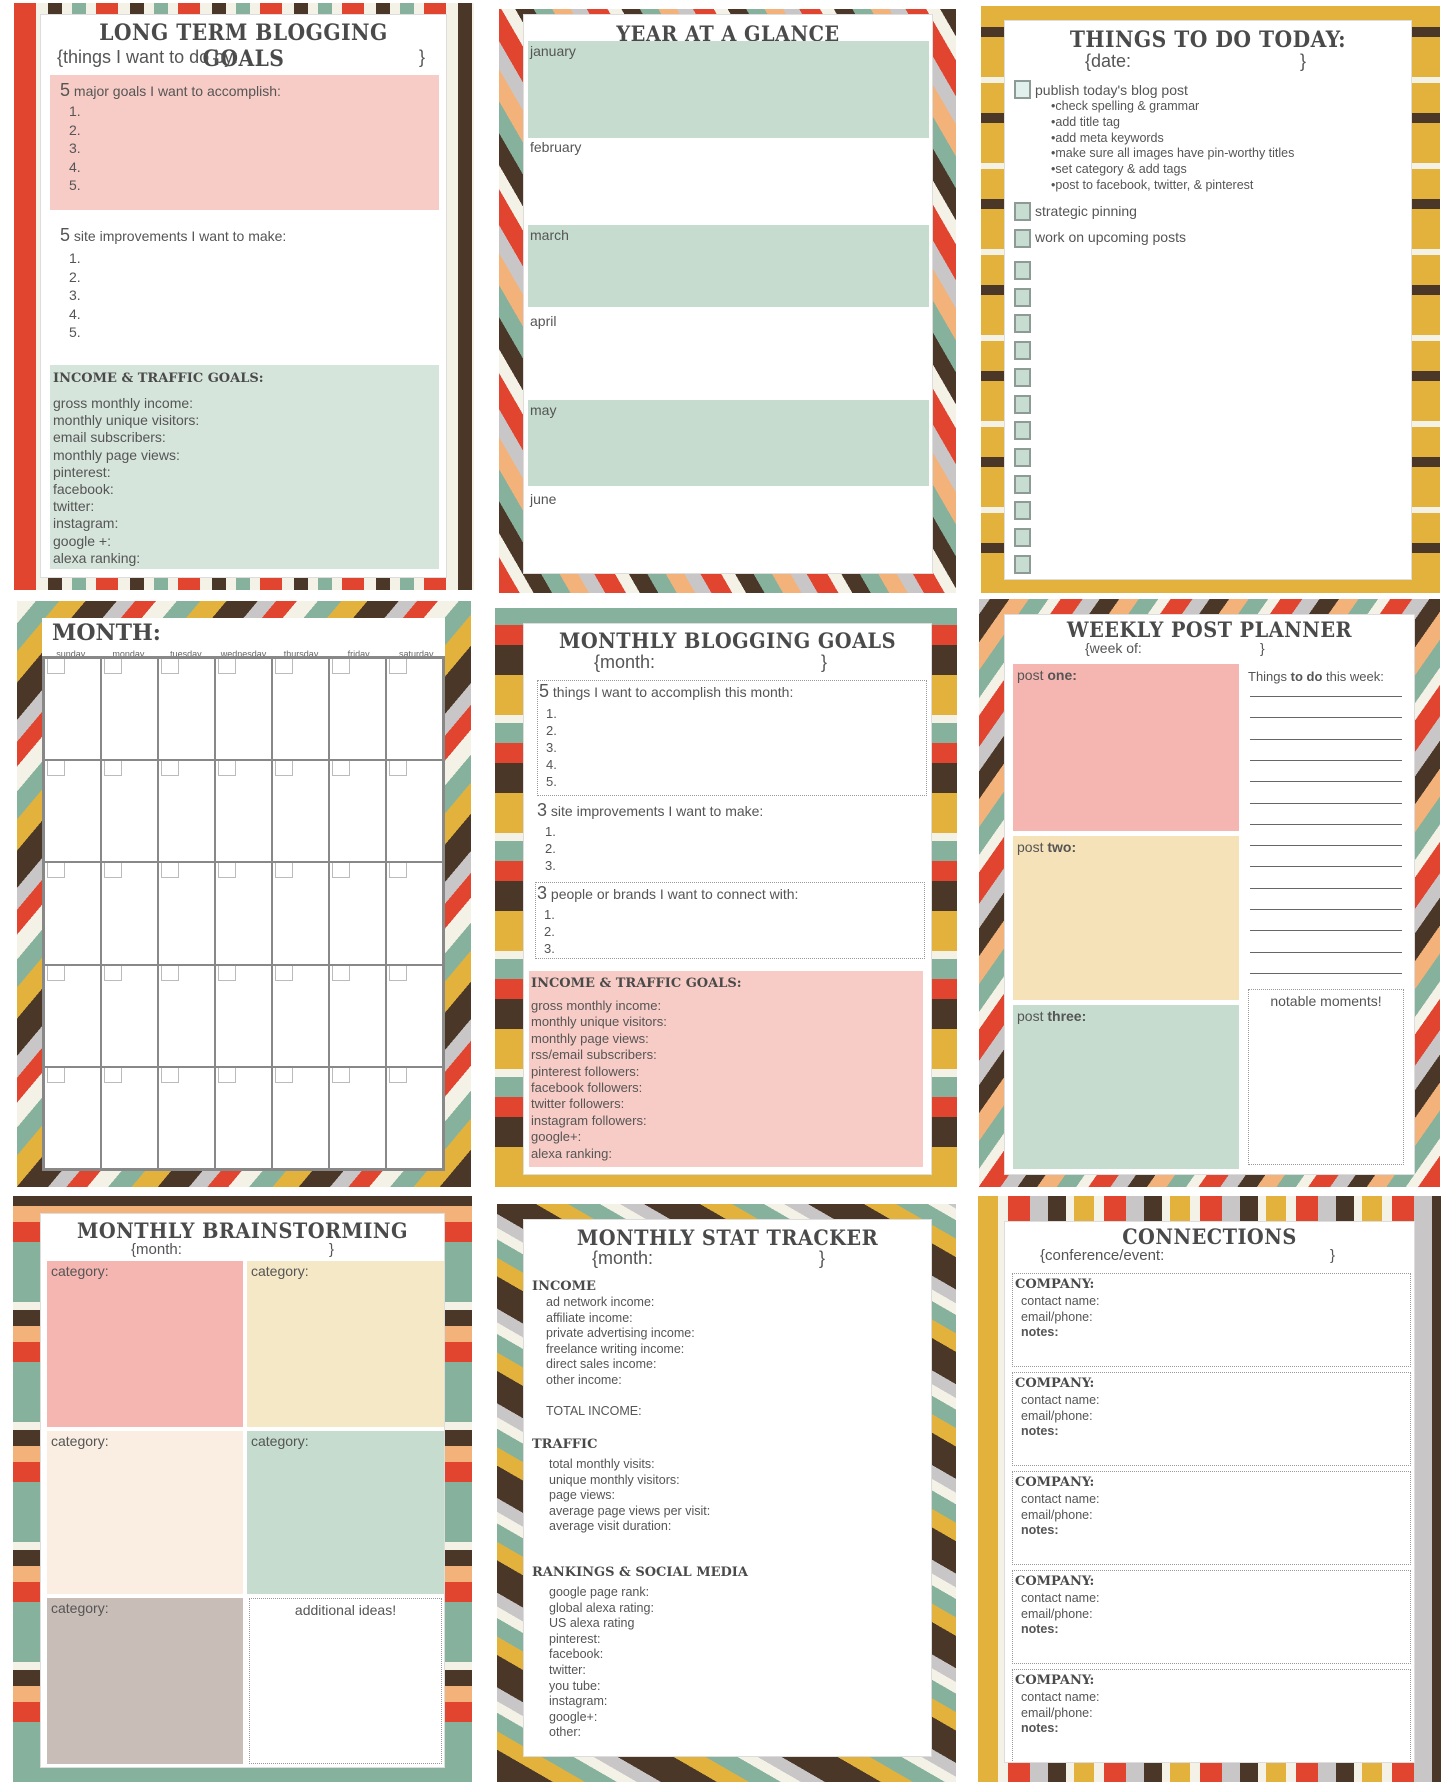 Image resolution: width=1455 pixels, height=1789 pixels. I want to click on notable-moments-box: notable moments!, so click(1326, 1077).